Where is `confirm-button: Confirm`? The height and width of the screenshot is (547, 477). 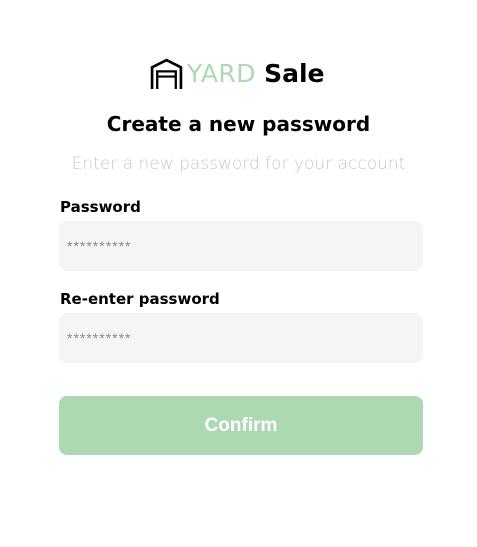
confirm-button: Confirm is located at coordinates (241, 425).